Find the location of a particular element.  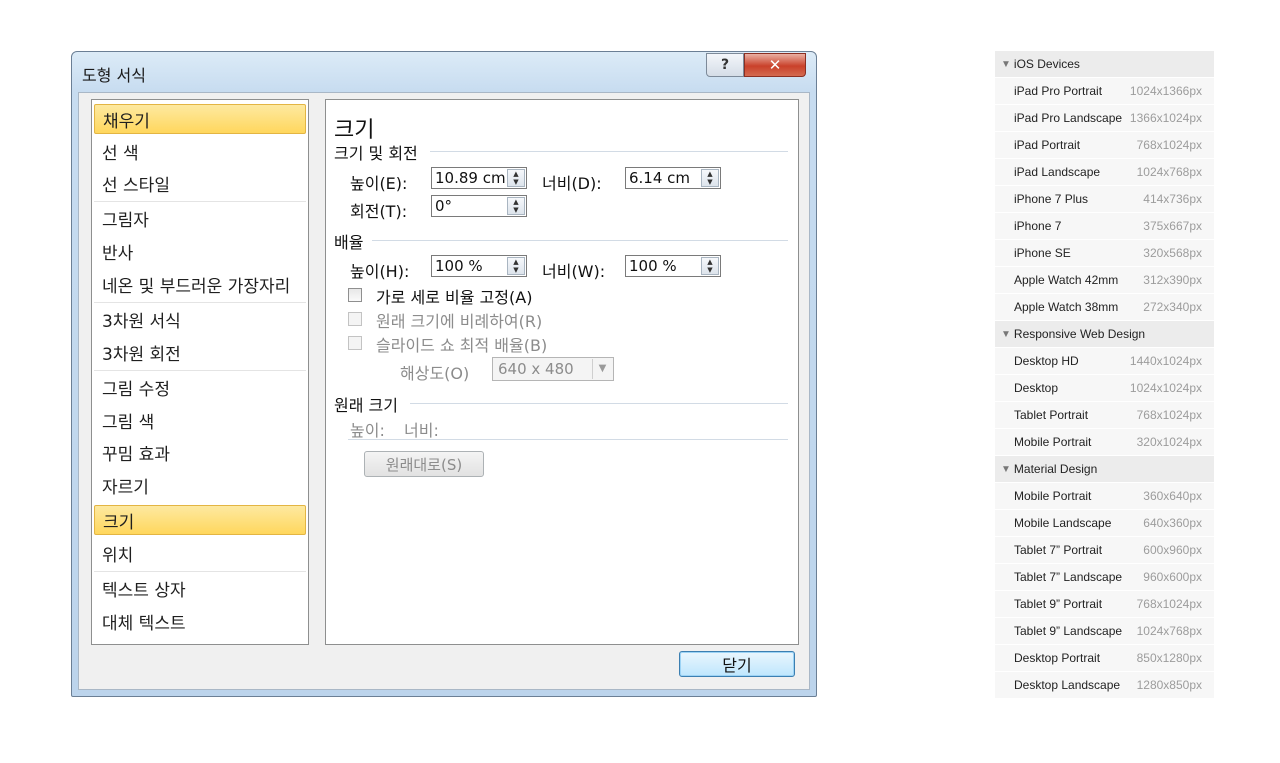

device-item: Tablet Portrait 768x1024px is located at coordinates (1104, 415).